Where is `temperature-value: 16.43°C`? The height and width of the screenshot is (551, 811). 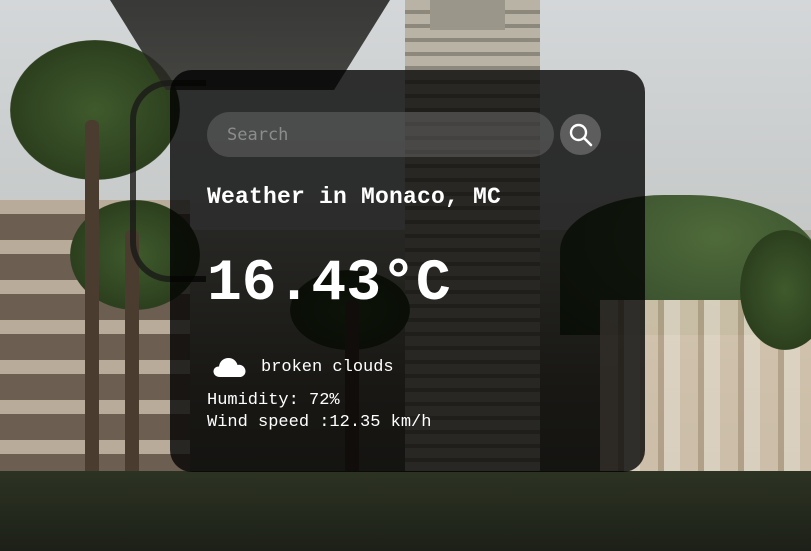 temperature-value: 16.43°C is located at coordinates (329, 284).